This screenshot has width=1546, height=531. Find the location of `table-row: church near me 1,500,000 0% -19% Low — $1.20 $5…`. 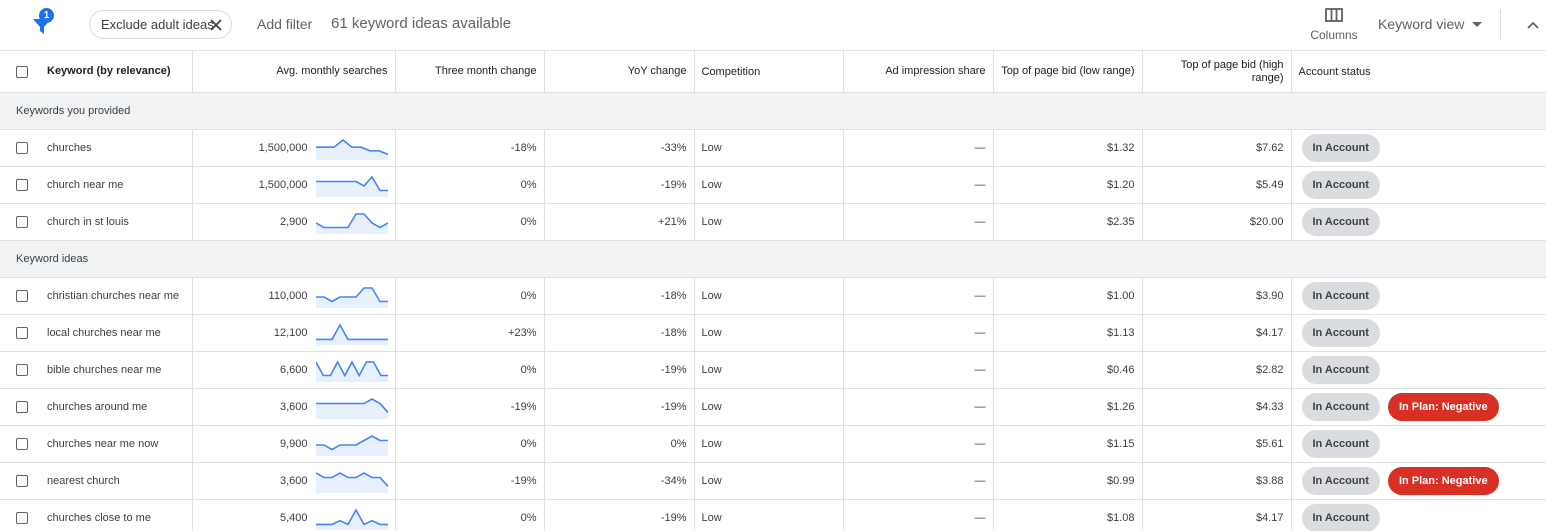

table-row: church near me 1,500,000 0% -19% Low — $1.20 $5… is located at coordinates (773, 185).